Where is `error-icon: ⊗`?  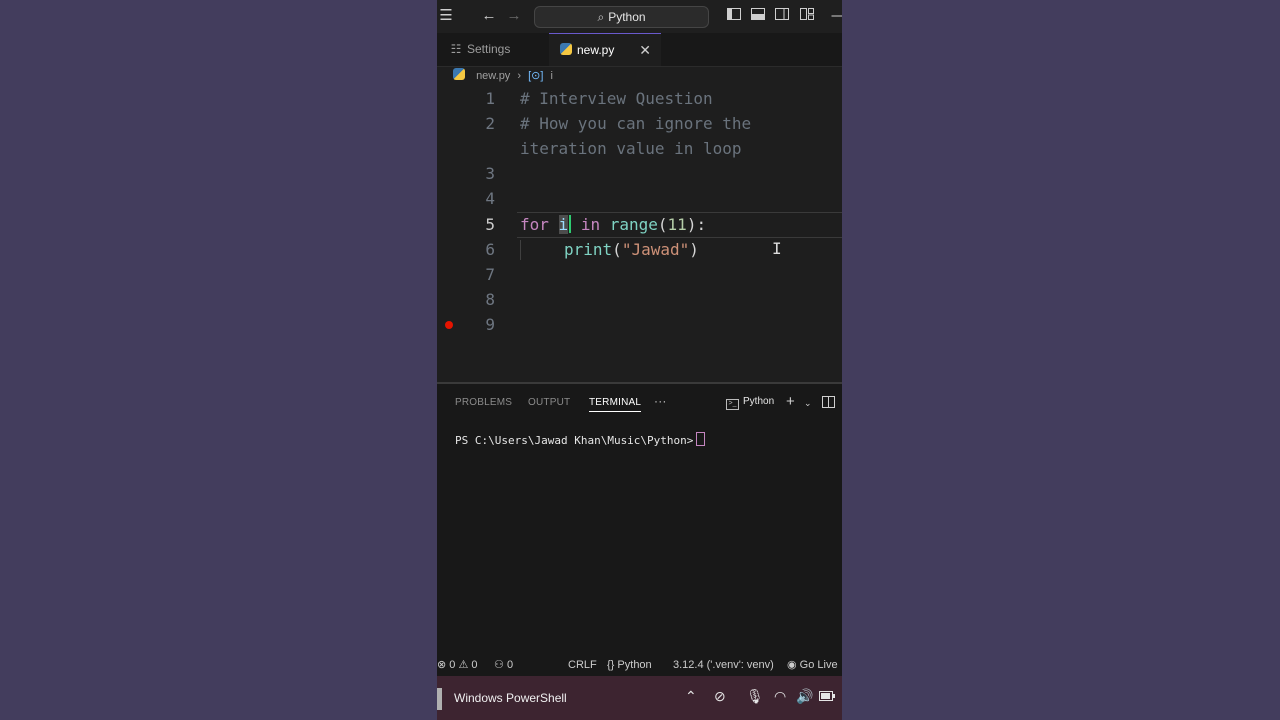
error-icon: ⊗ is located at coordinates (442, 665).